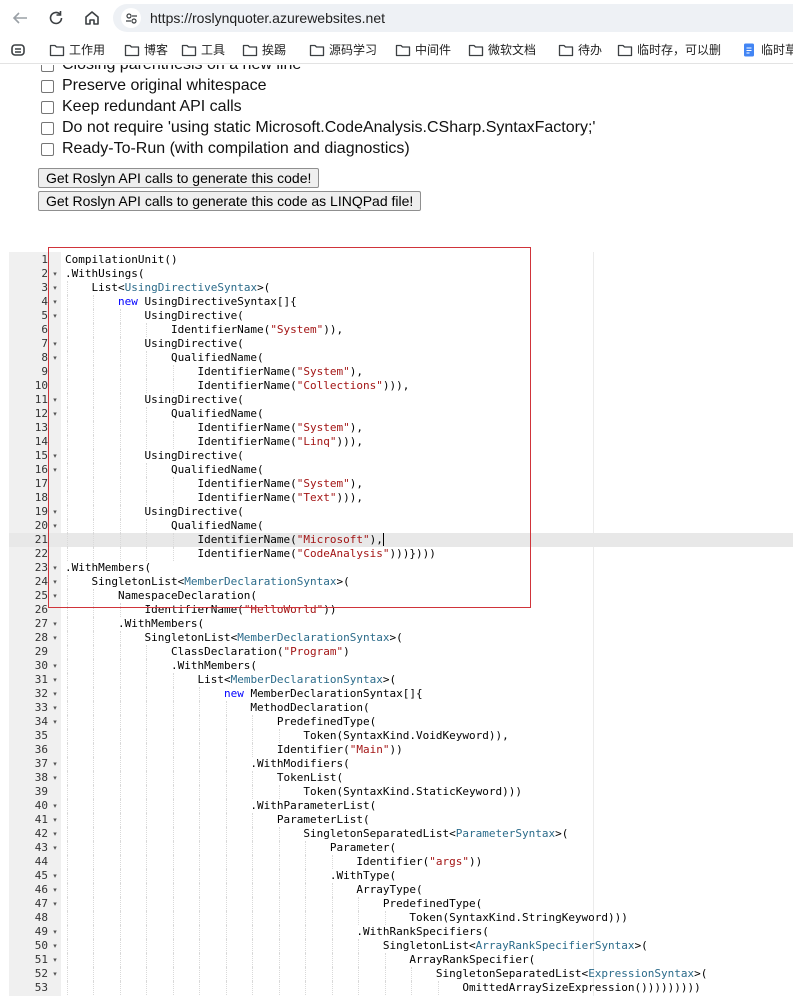 The width and height of the screenshot is (793, 996). I want to click on code-line: 12 ▾ QualifiedName(, so click(401, 414).